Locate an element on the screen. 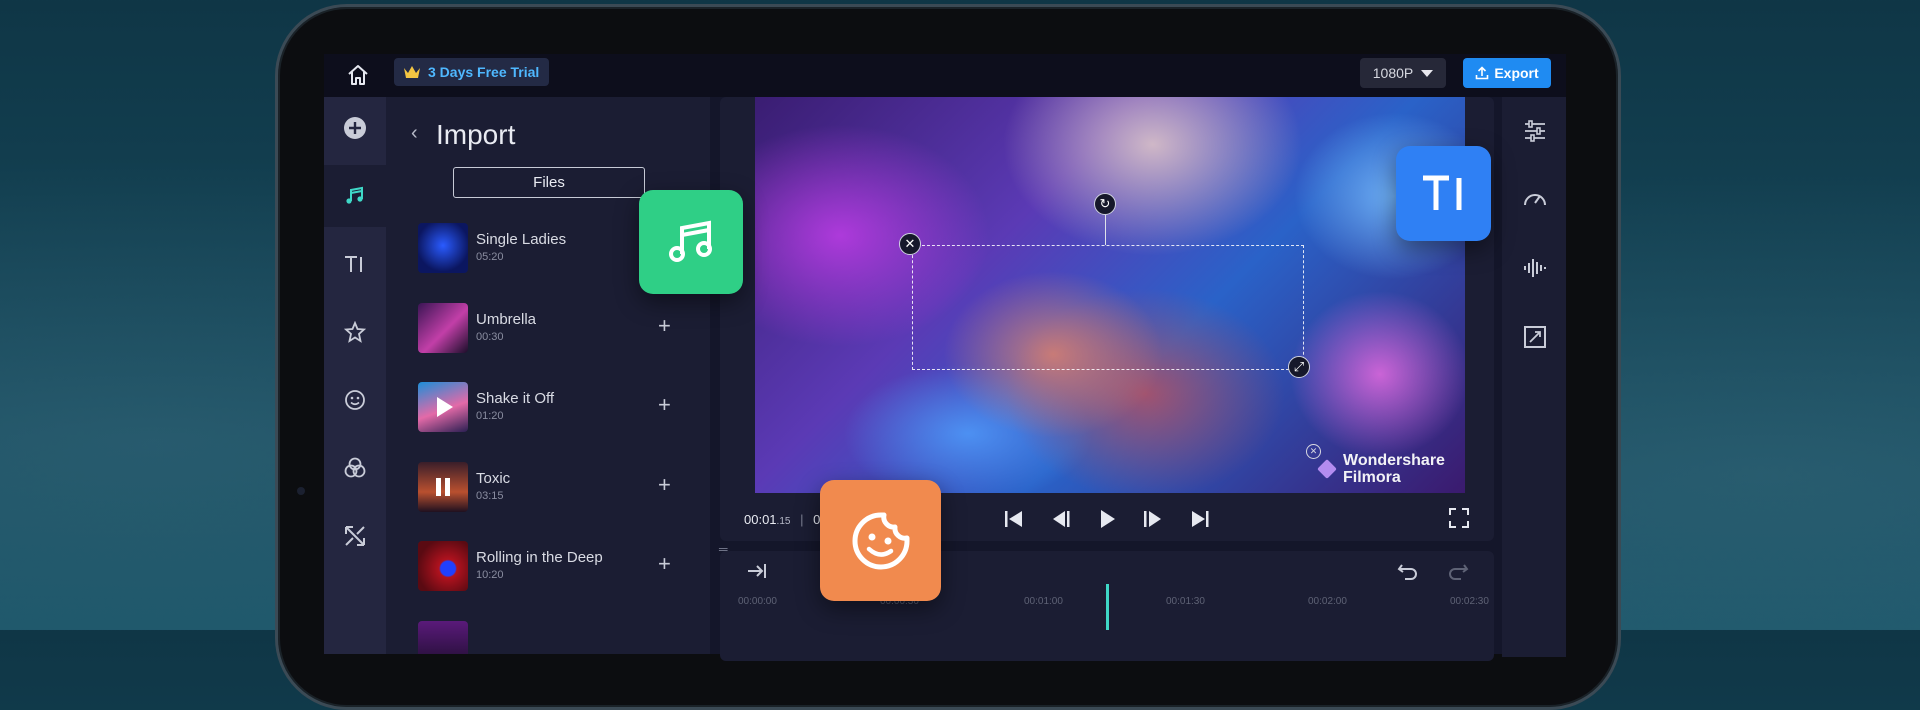 Image resolution: width=1920 pixels, height=710 pixels. tool-effects is located at coordinates (355, 332).